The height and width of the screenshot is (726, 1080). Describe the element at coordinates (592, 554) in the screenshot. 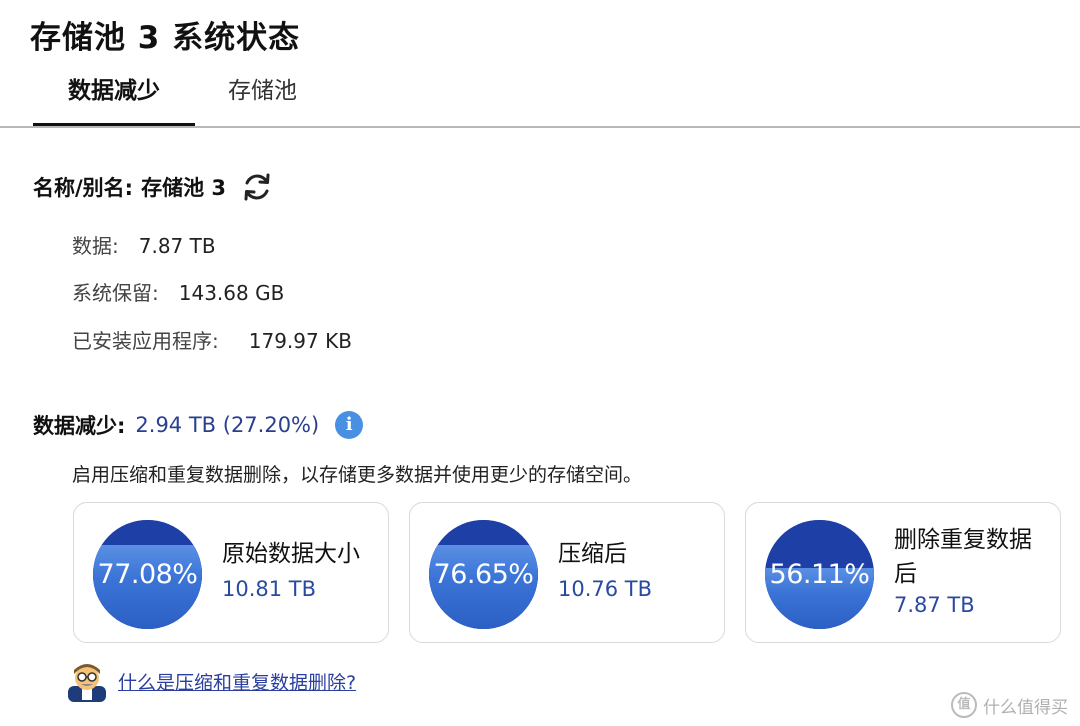

I see `card-label: 压缩后` at that location.